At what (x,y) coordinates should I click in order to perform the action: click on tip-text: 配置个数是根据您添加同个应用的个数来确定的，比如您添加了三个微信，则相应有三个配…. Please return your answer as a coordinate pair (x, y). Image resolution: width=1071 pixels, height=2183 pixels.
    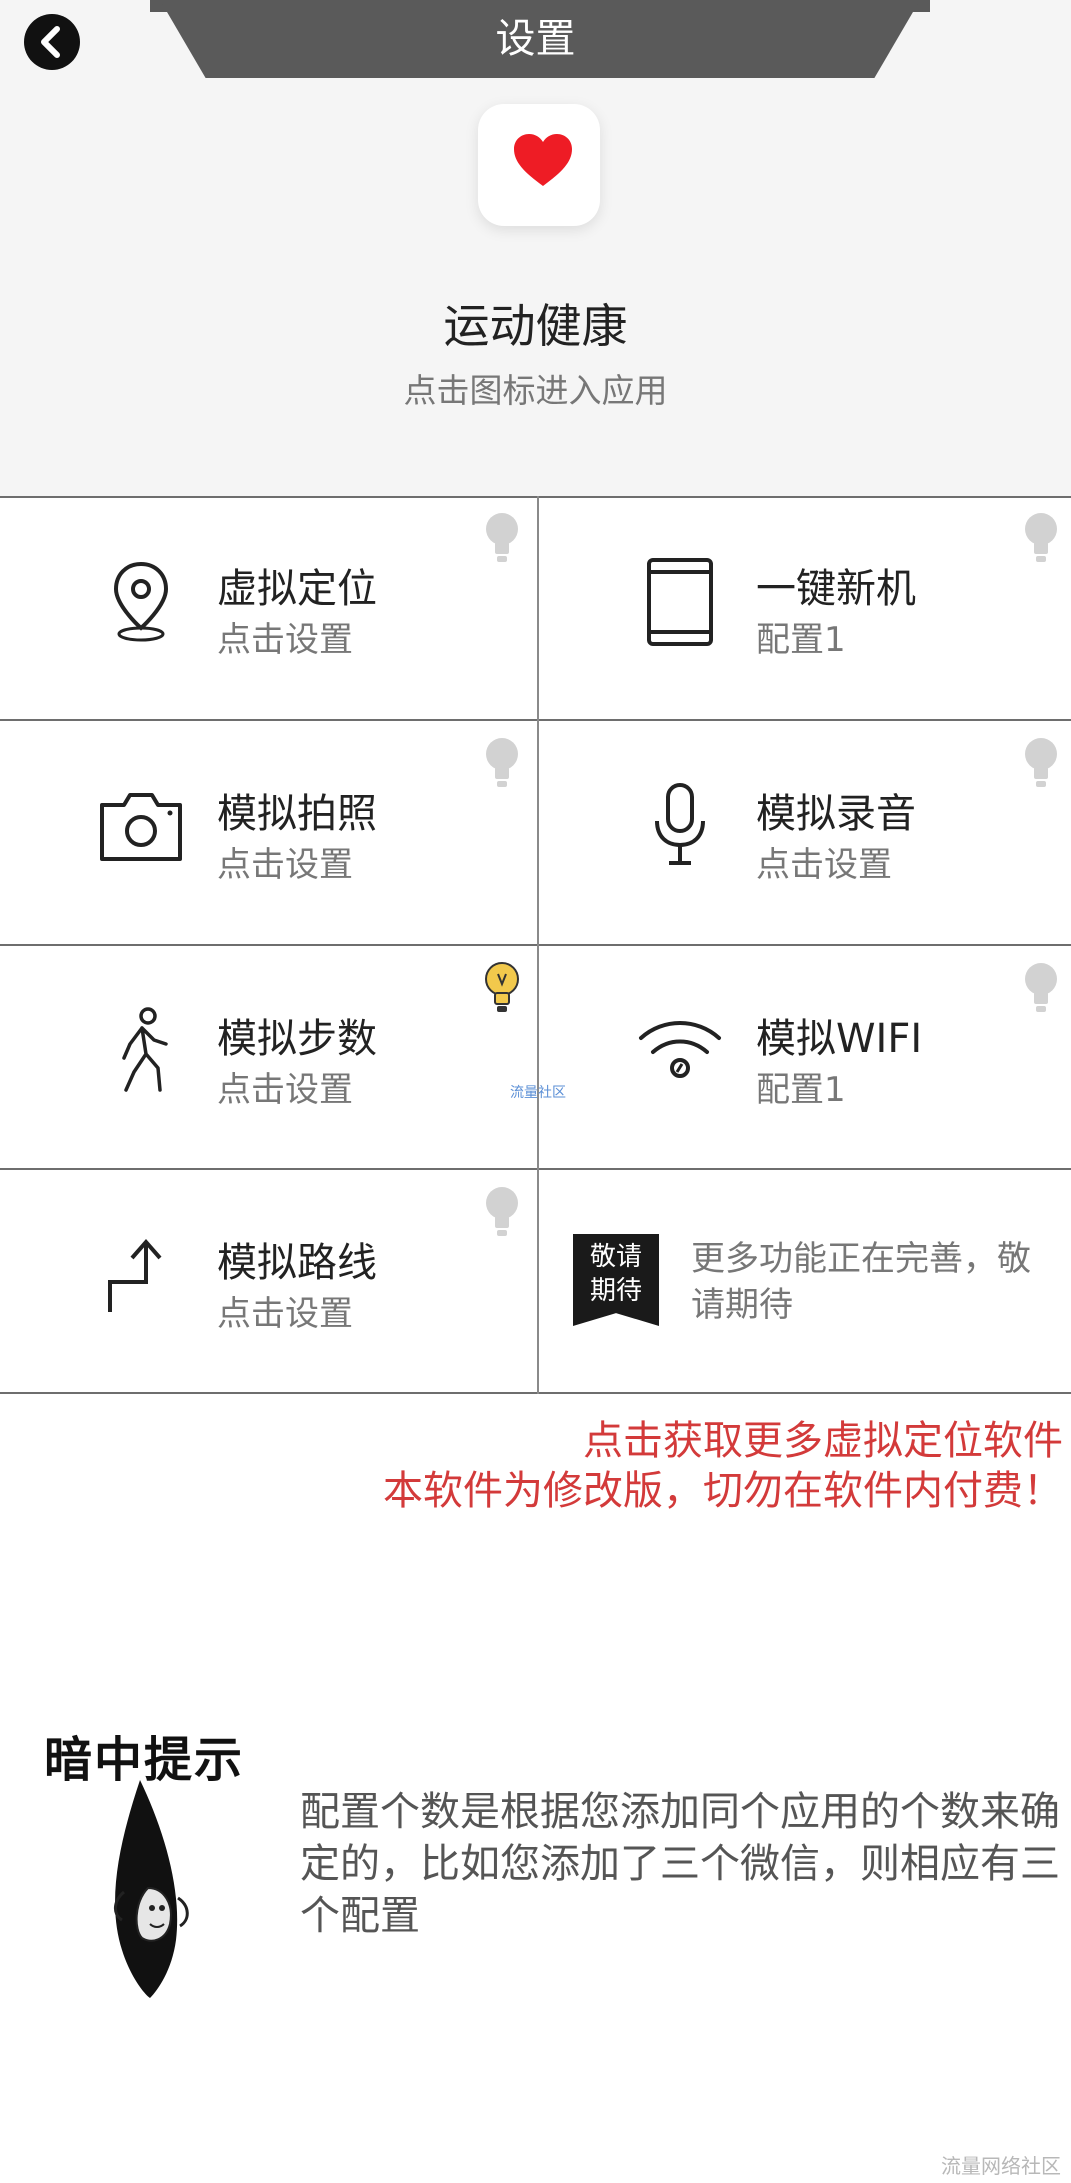
    Looking at the image, I should click on (680, 1864).